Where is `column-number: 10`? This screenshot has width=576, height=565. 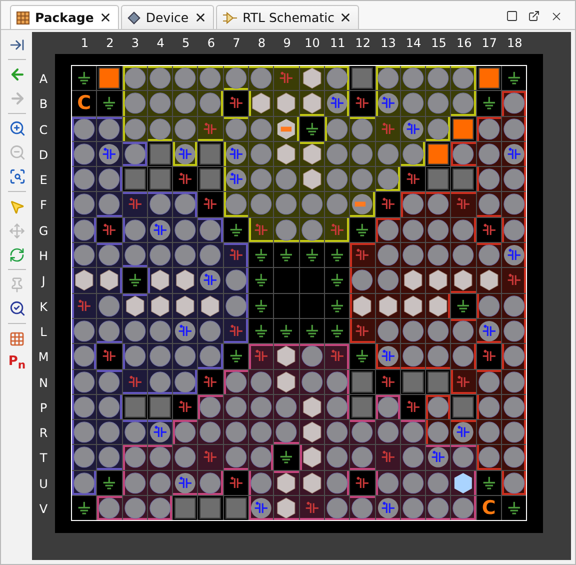 column-number: 10 is located at coordinates (312, 43).